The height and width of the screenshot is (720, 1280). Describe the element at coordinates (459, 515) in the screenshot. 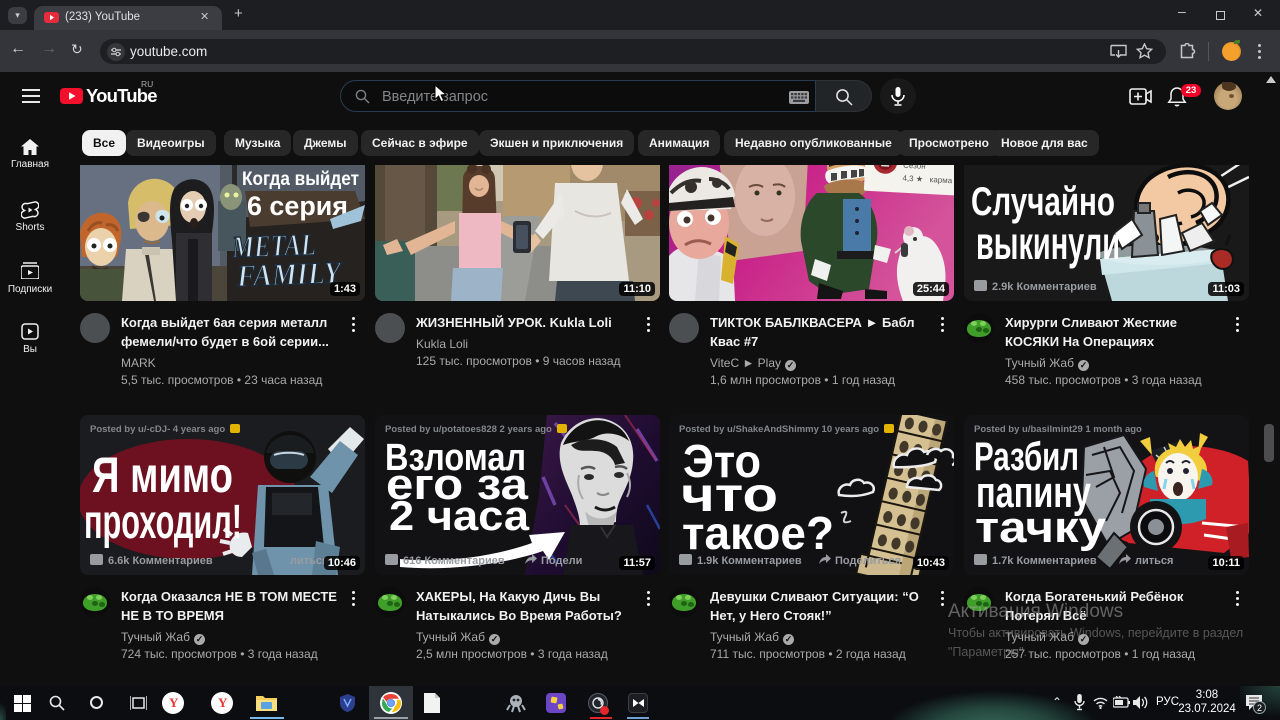

I see `svg-text: 2 часа` at that location.